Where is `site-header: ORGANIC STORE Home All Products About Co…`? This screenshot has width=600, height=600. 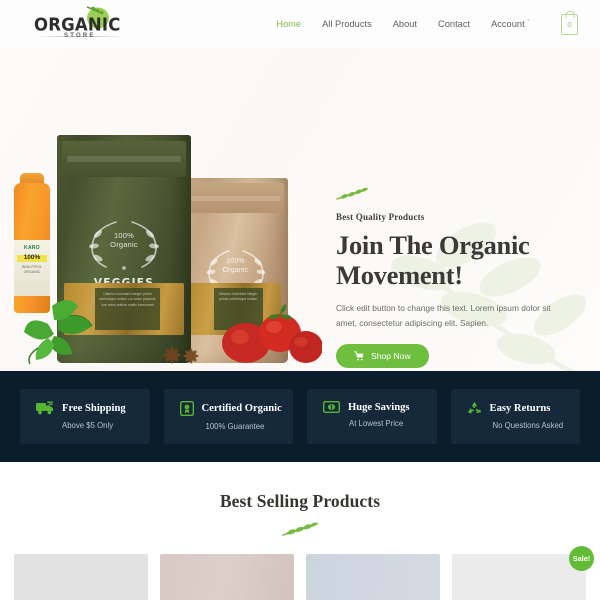
site-header: ORGANIC STORE Home All Products About Co… is located at coordinates (300, 24).